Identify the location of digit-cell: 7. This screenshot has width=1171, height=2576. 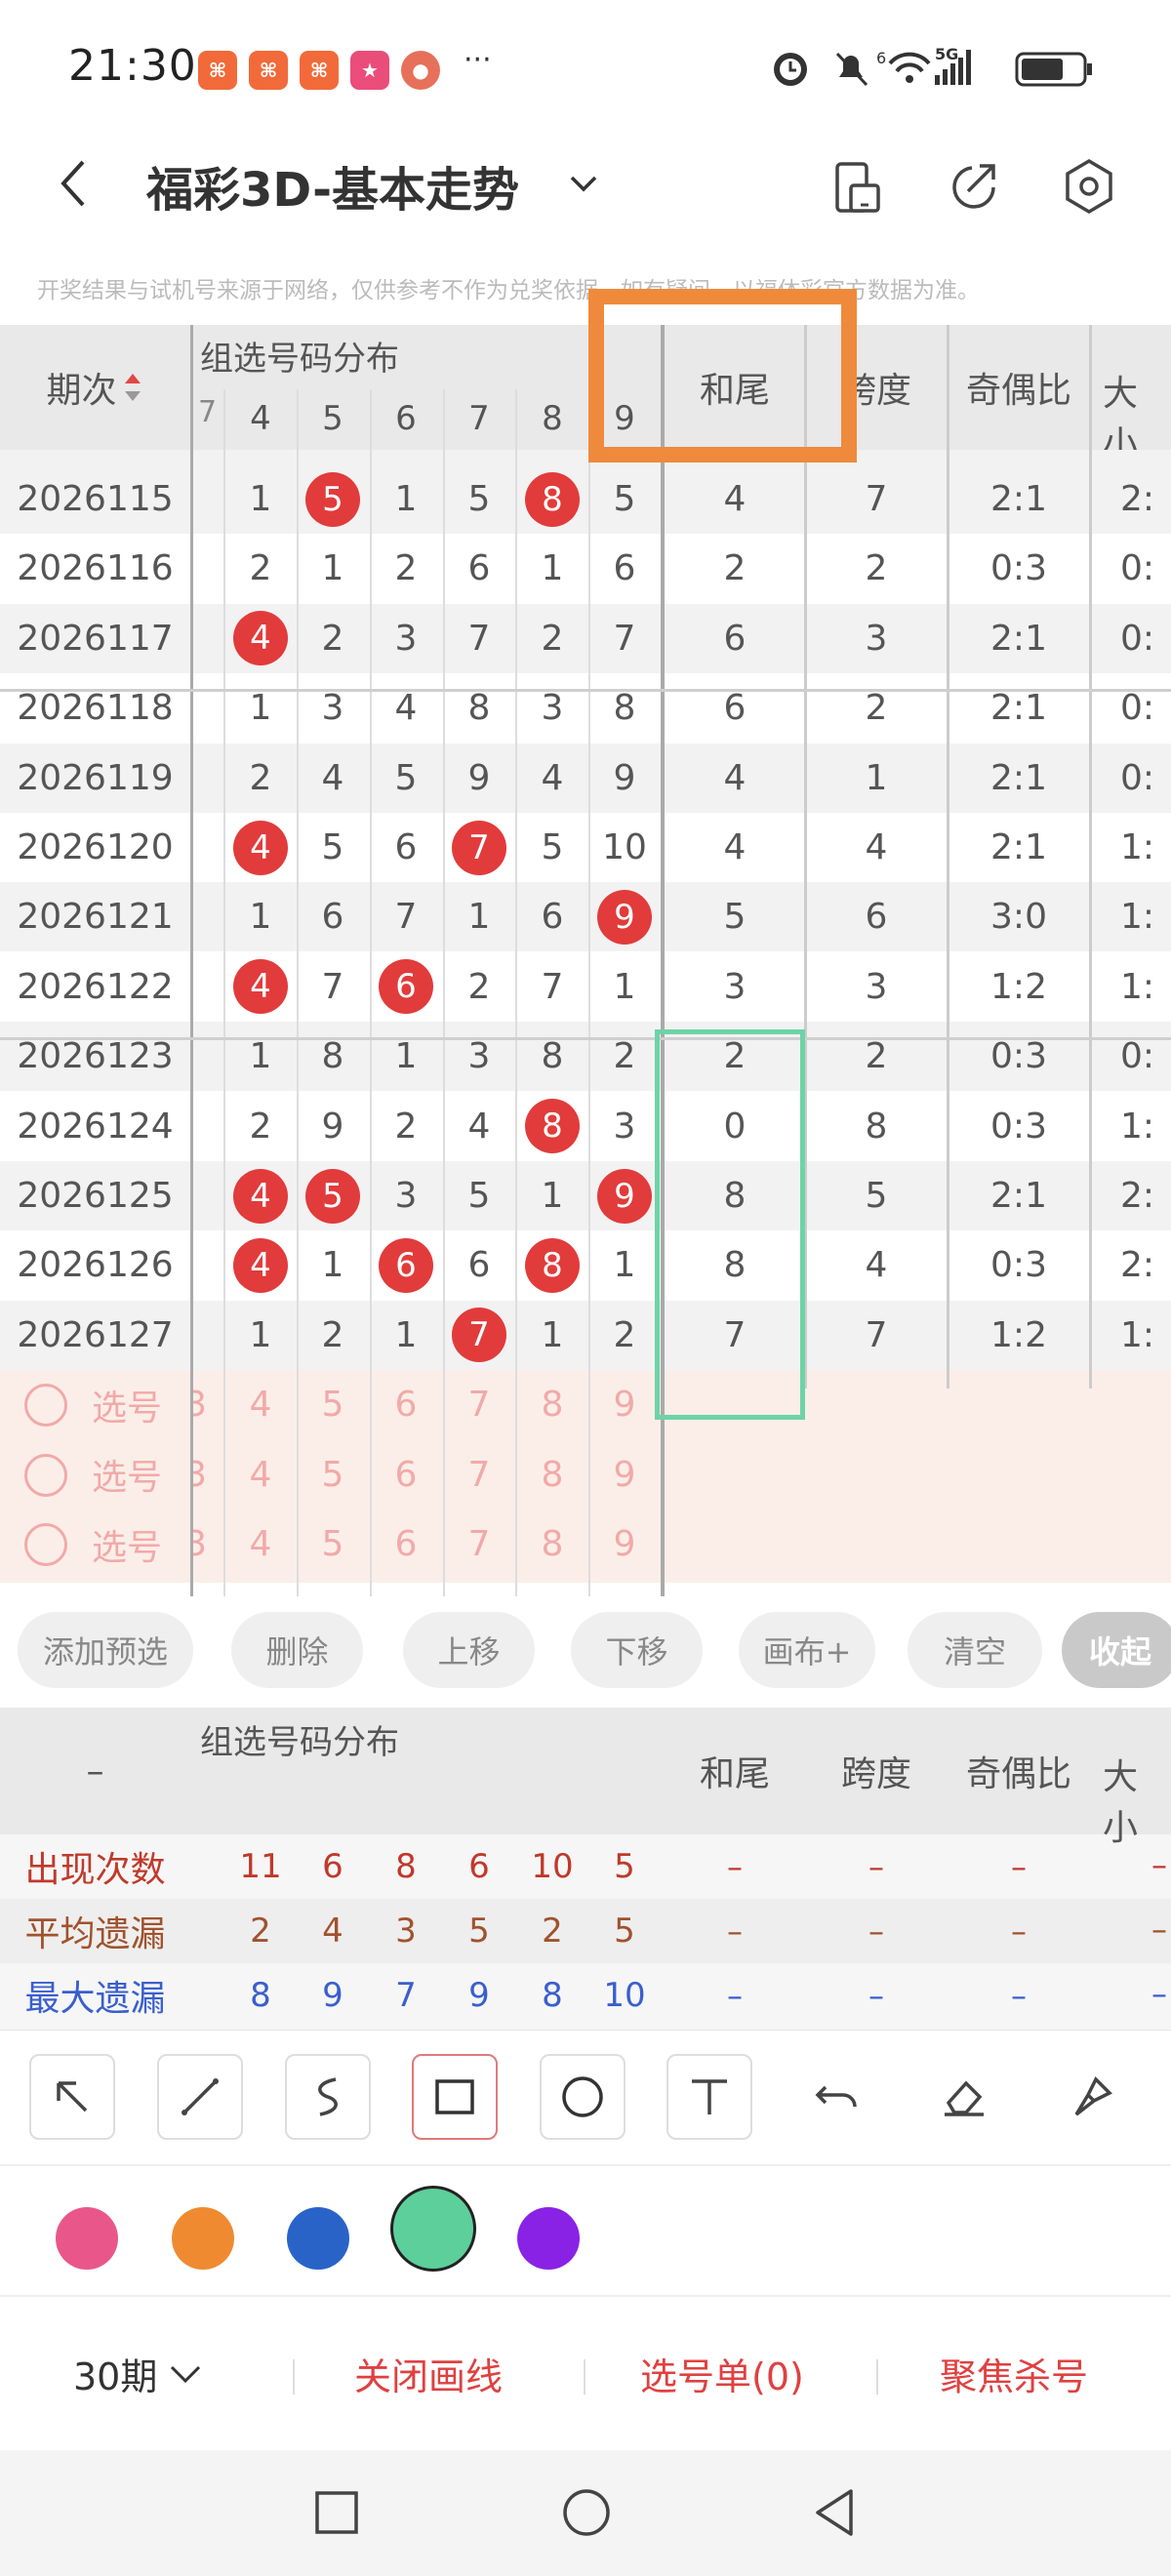
(552, 986).